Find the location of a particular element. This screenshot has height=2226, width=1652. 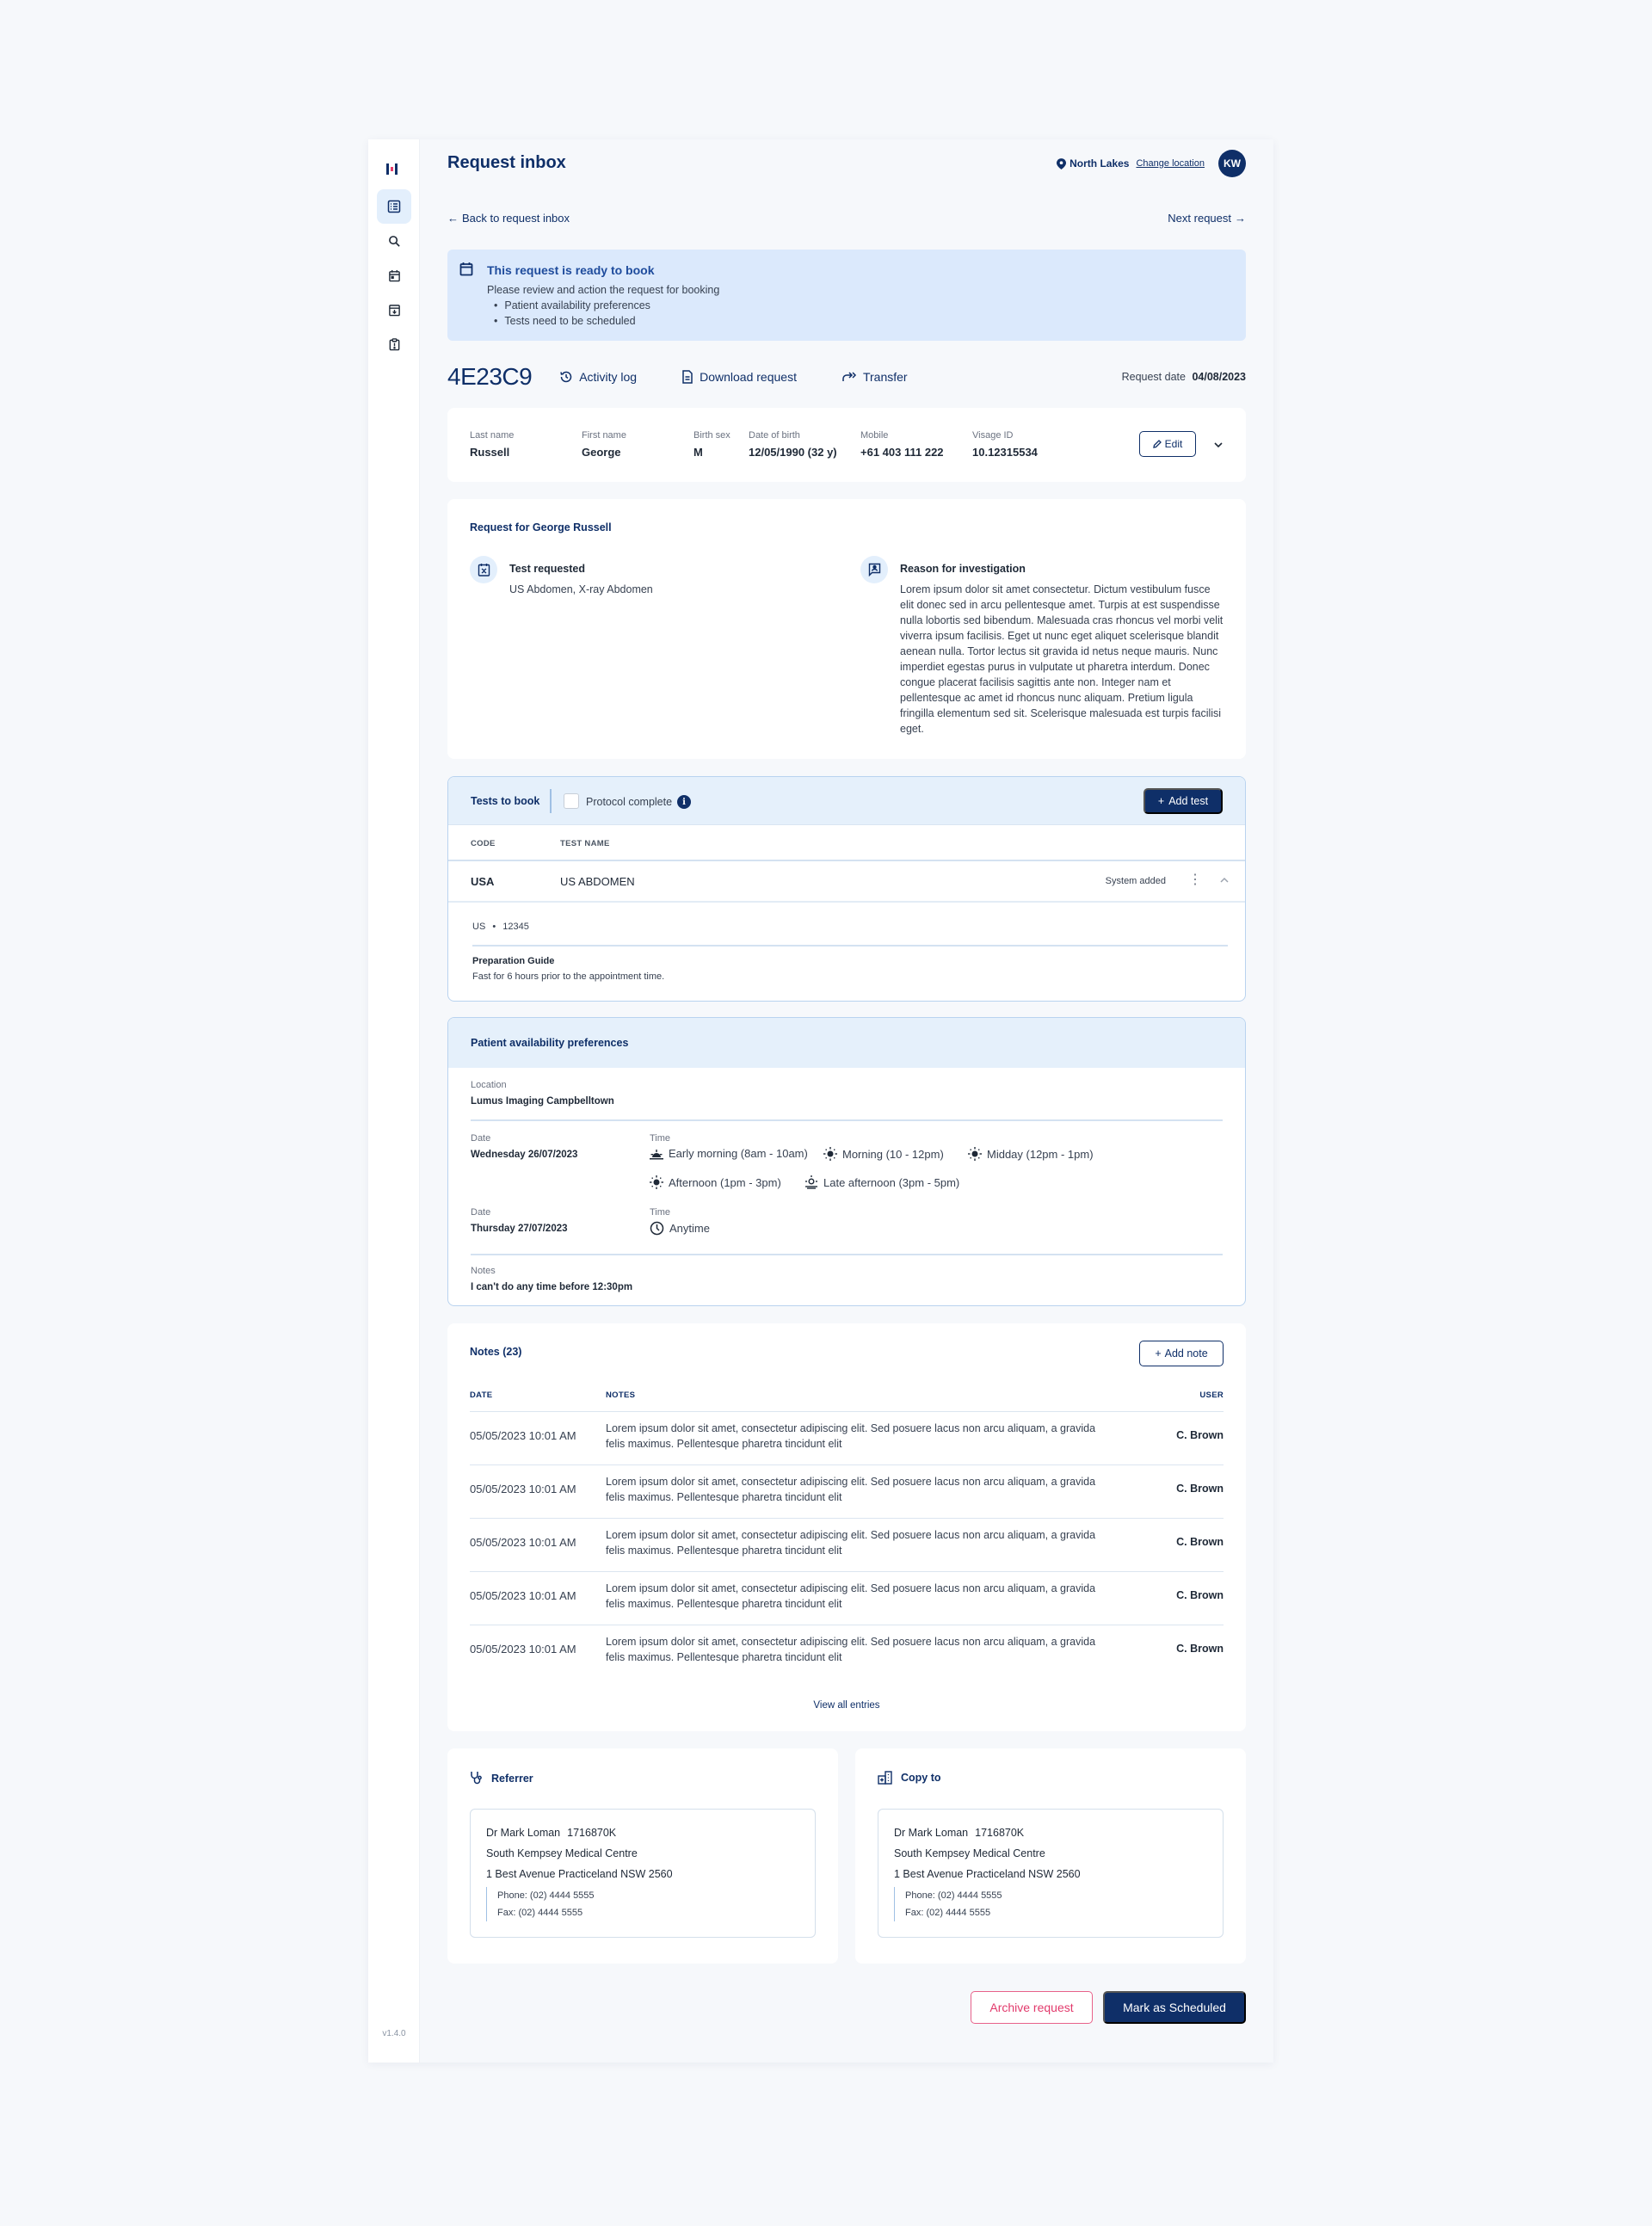

reason-icon-wrap is located at coordinates (874, 569).